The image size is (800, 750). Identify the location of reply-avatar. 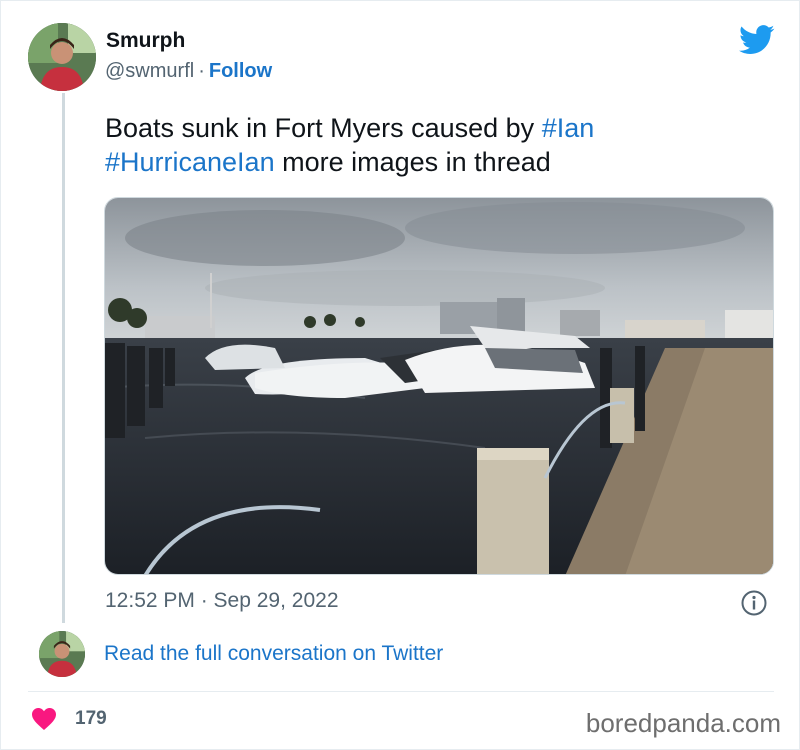
(62, 654).